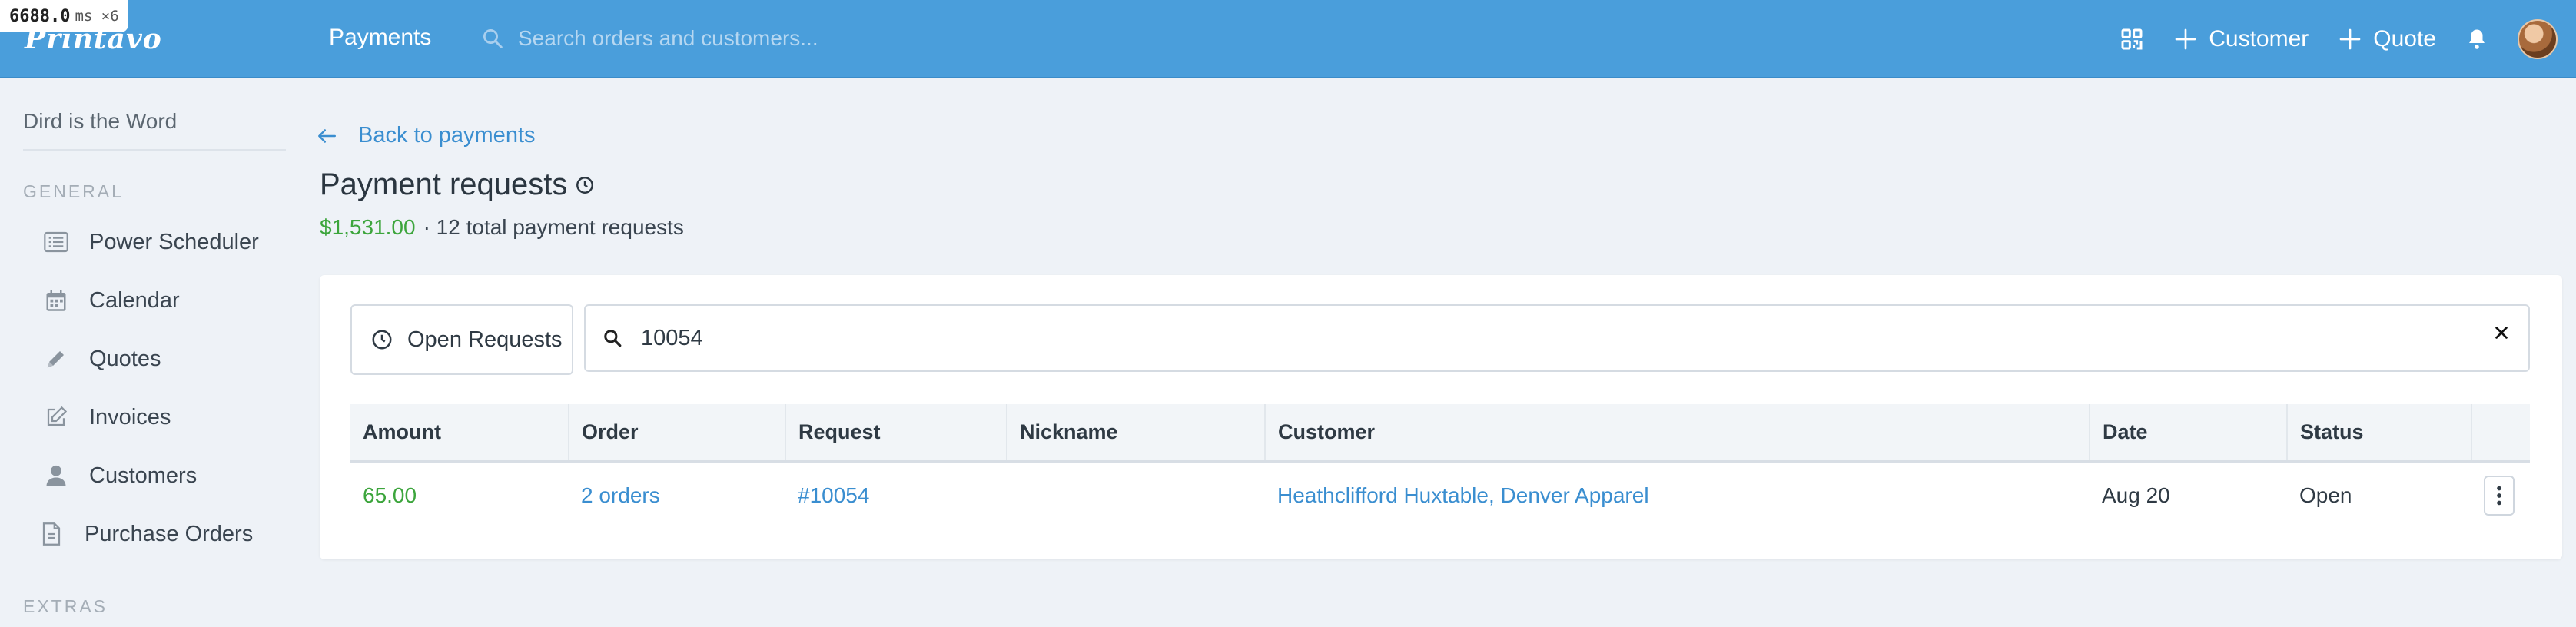 The height and width of the screenshot is (627, 2576). Describe the element at coordinates (174, 241) in the screenshot. I see `sidebar-item-label: Power Scheduler` at that location.